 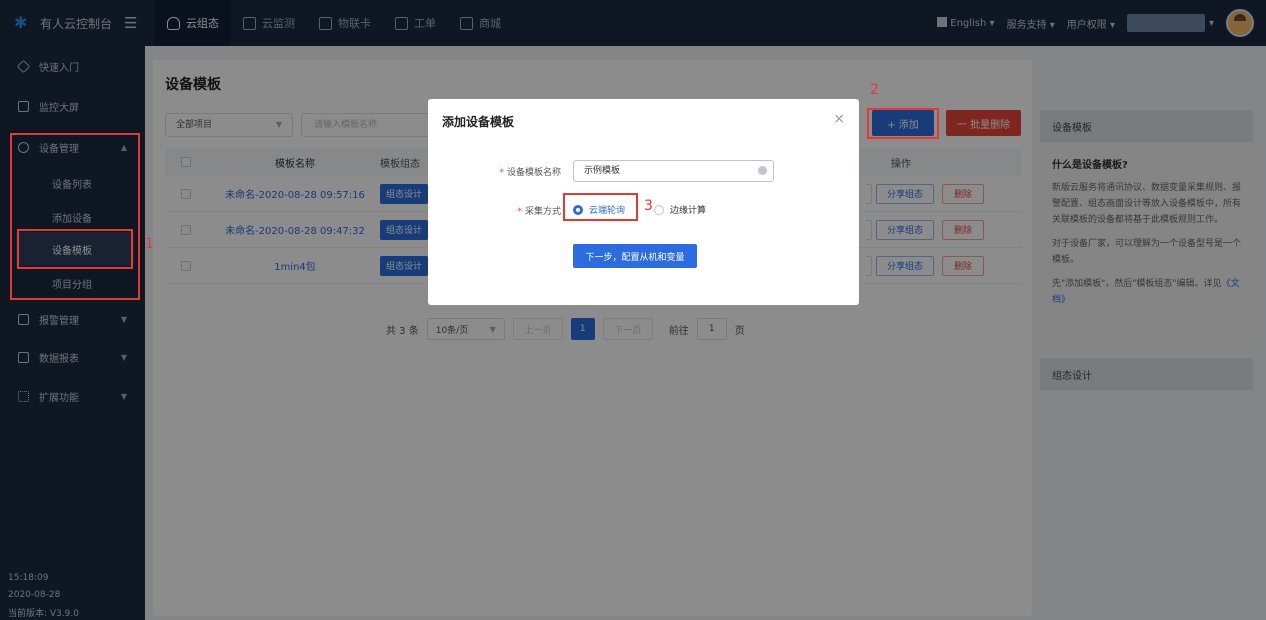 I want to click on annotation-number-3: 3, so click(x=648, y=206).